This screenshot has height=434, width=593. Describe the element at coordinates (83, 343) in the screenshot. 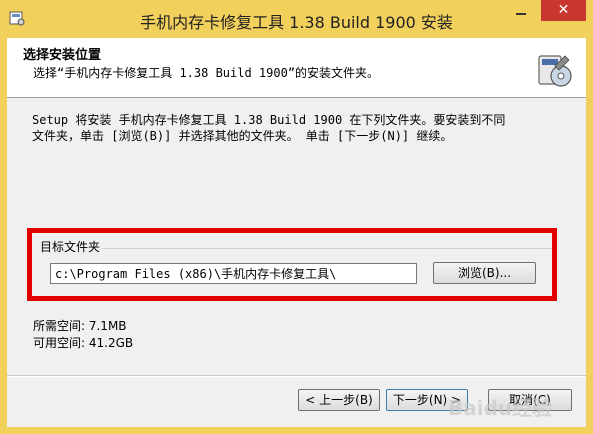

I see `available-space-text: 可用空间: 41.2GB` at that location.